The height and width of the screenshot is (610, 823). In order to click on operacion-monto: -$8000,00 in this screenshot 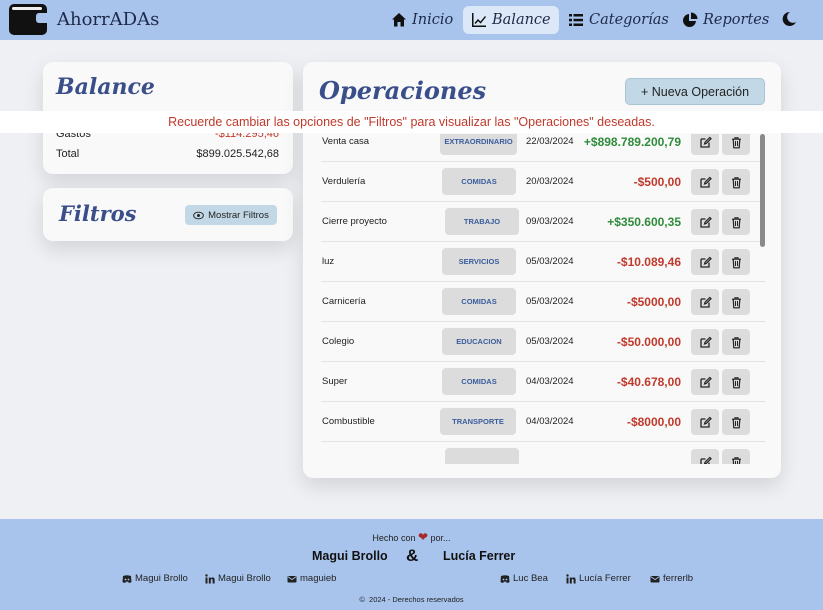, I will do `click(653, 422)`.